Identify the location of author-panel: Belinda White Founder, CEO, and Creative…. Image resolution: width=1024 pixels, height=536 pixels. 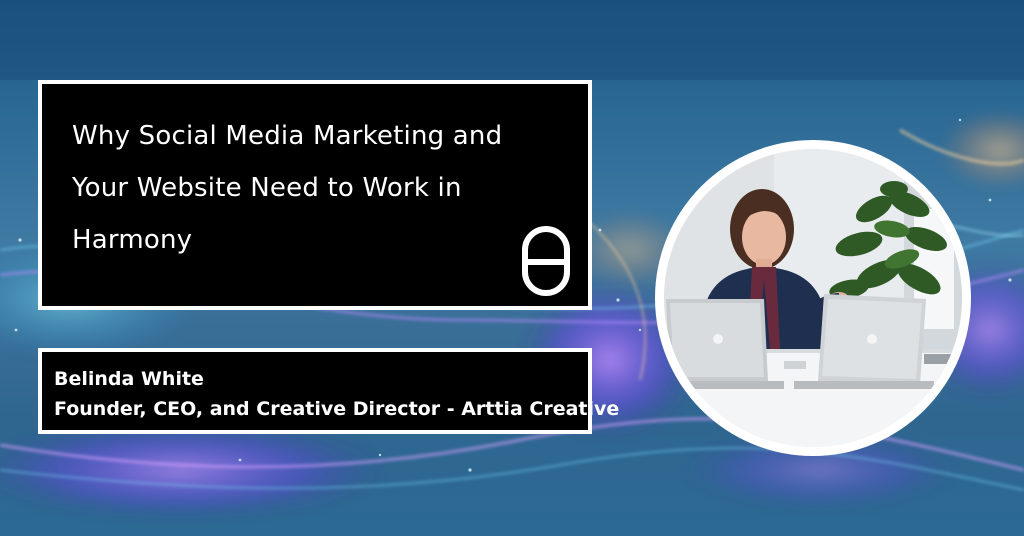
(328, 391).